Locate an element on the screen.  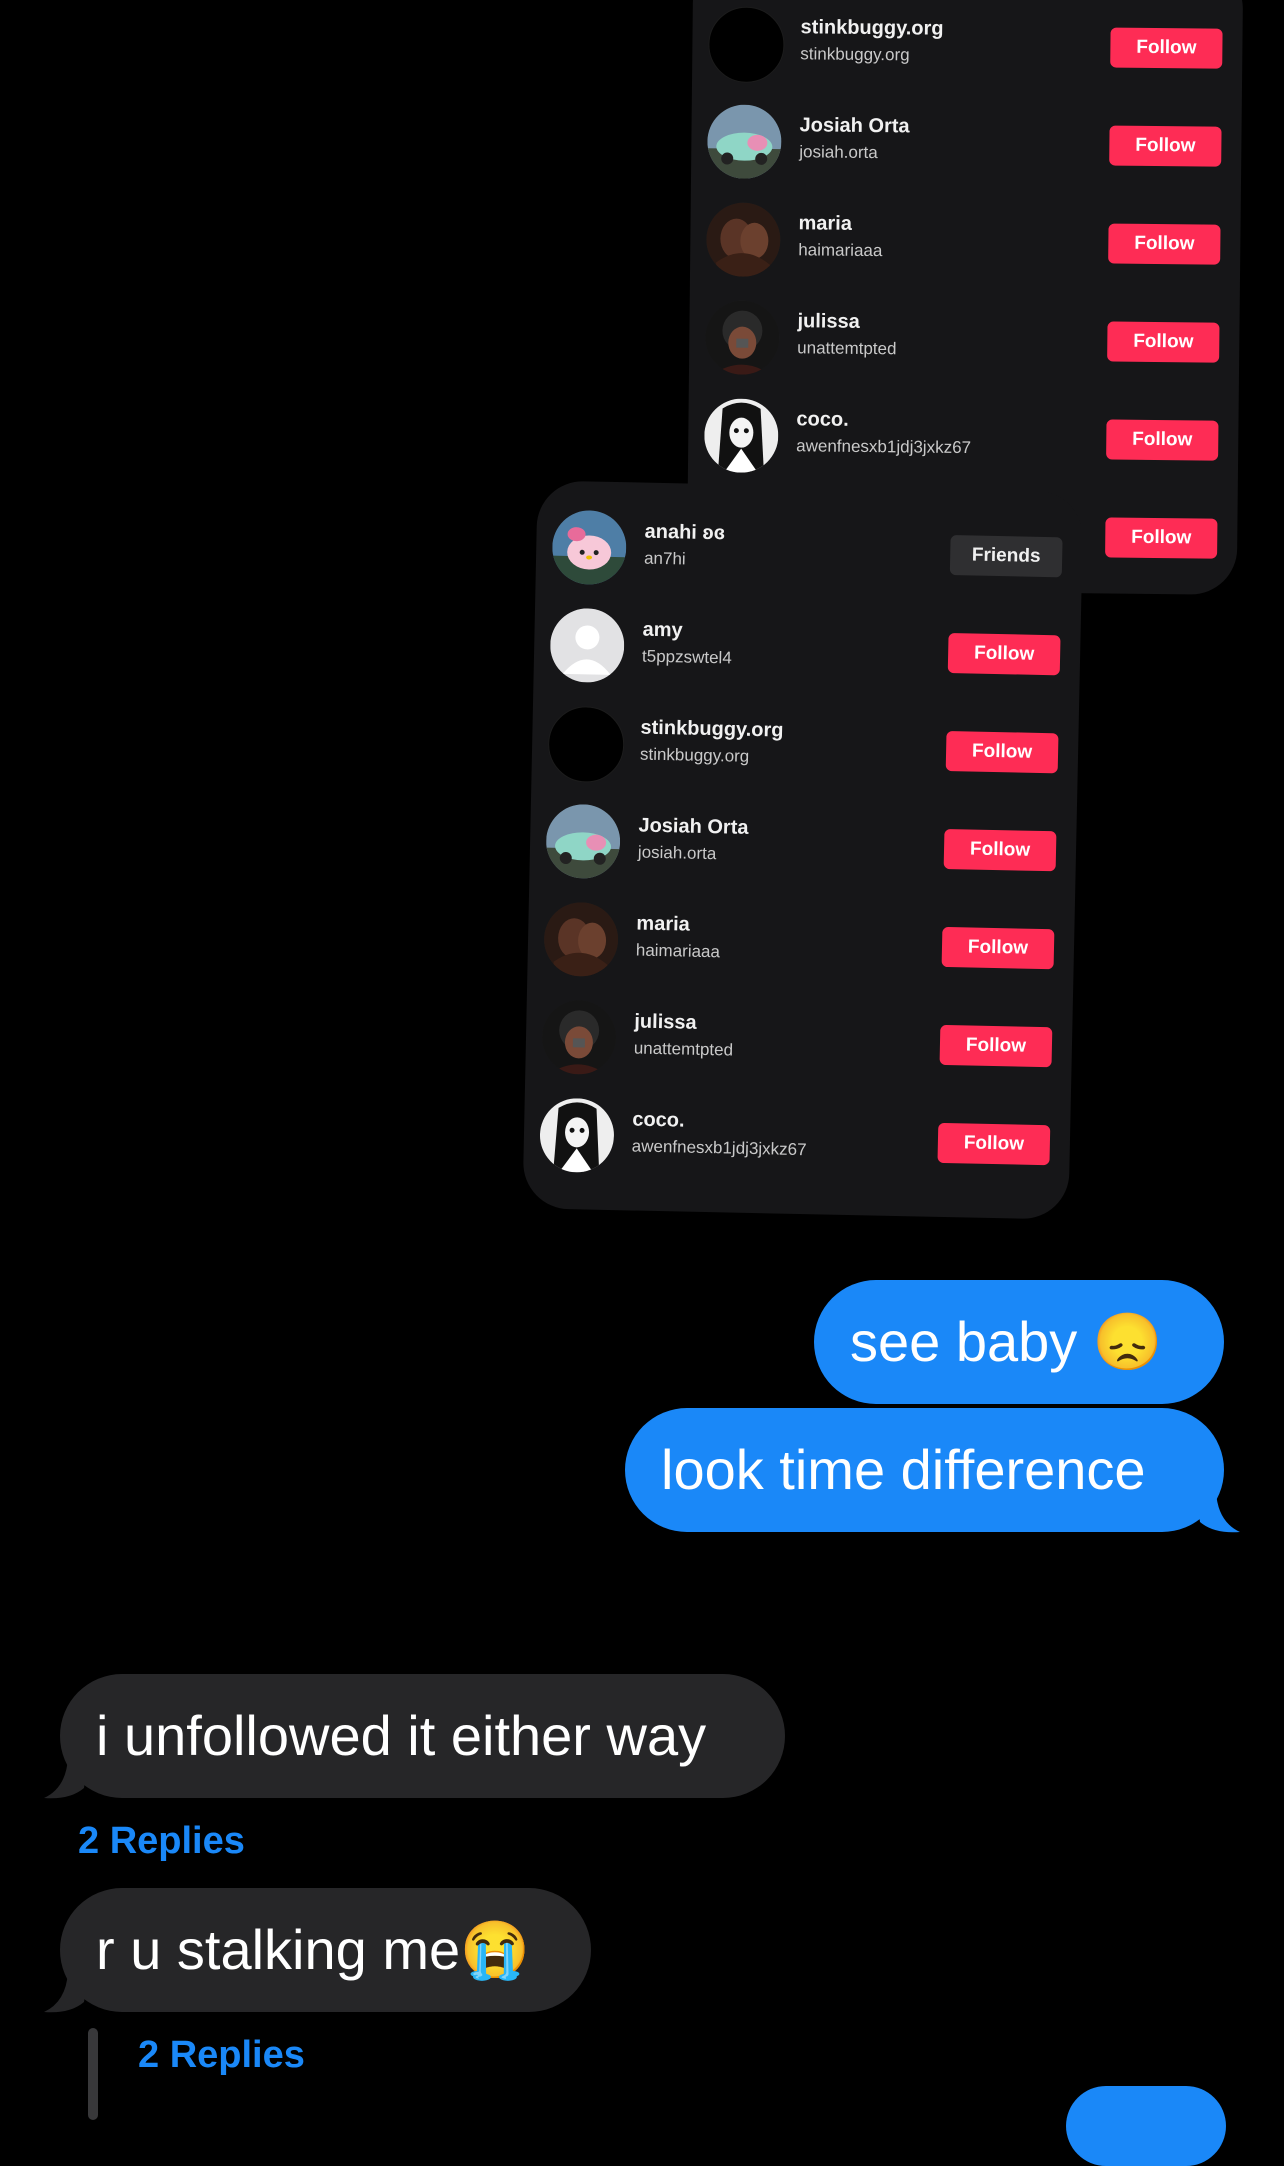
display-name: amy is located at coordinates (662, 630).